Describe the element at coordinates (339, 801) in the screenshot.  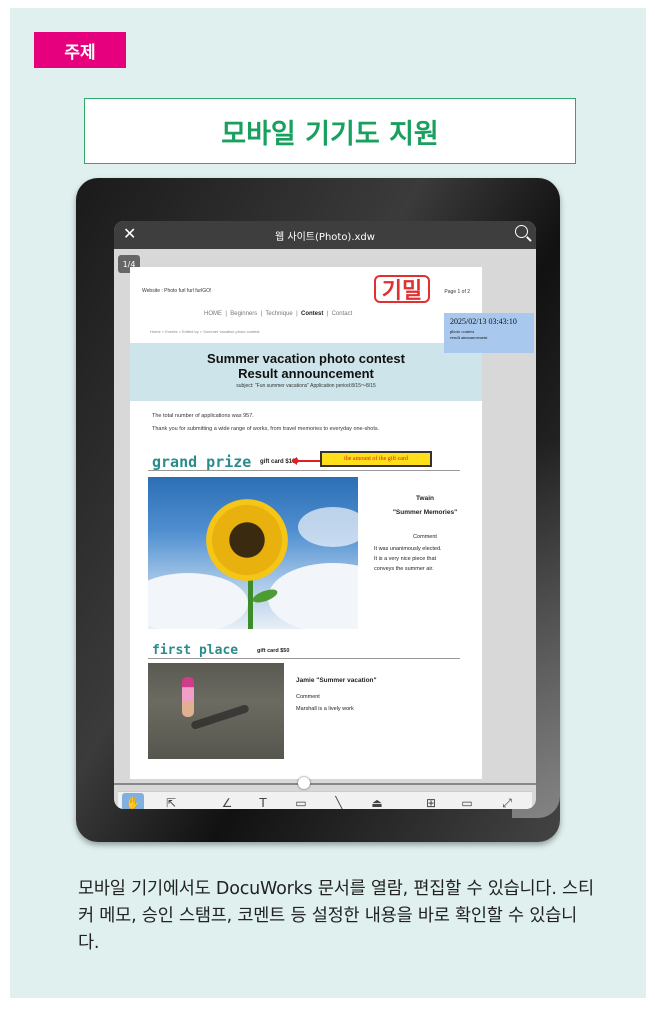
I see `line-icon: ╲` at that location.